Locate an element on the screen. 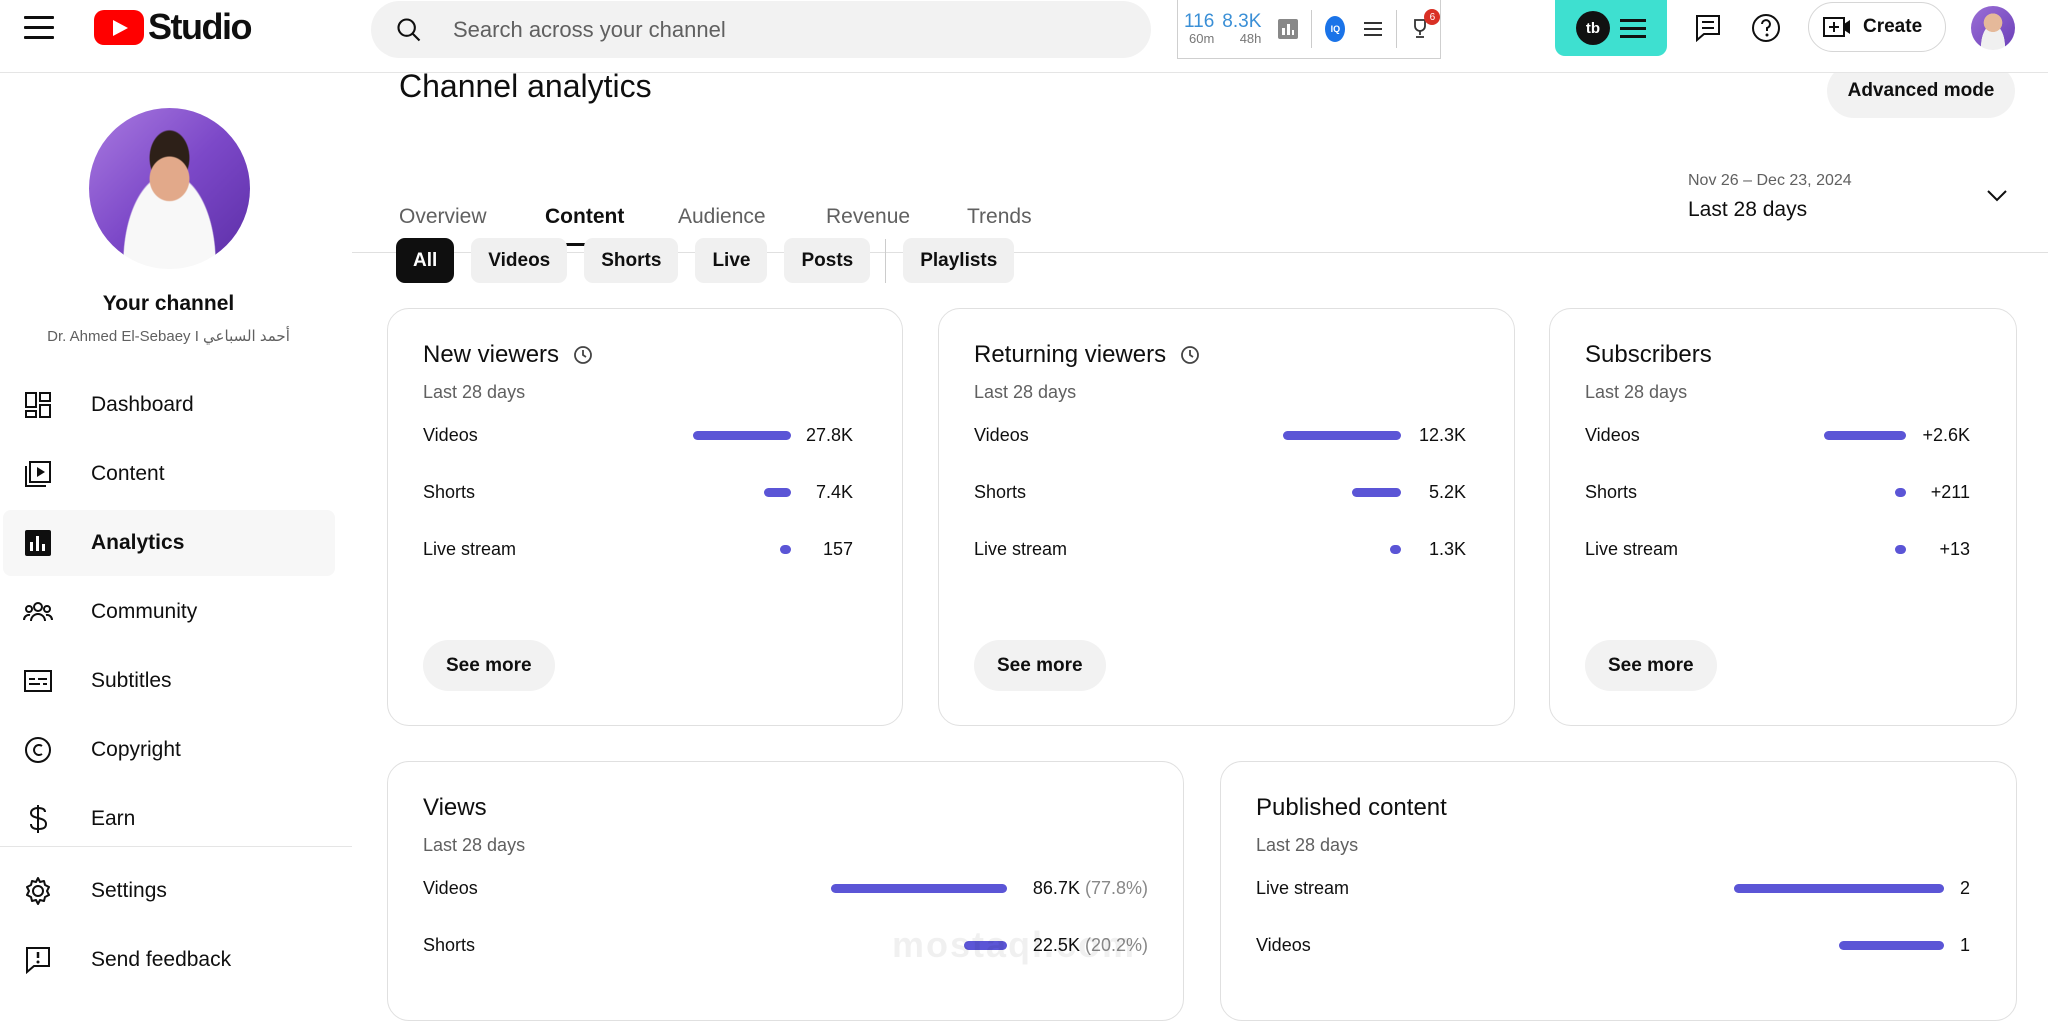  chip-live: Live is located at coordinates (731, 260).